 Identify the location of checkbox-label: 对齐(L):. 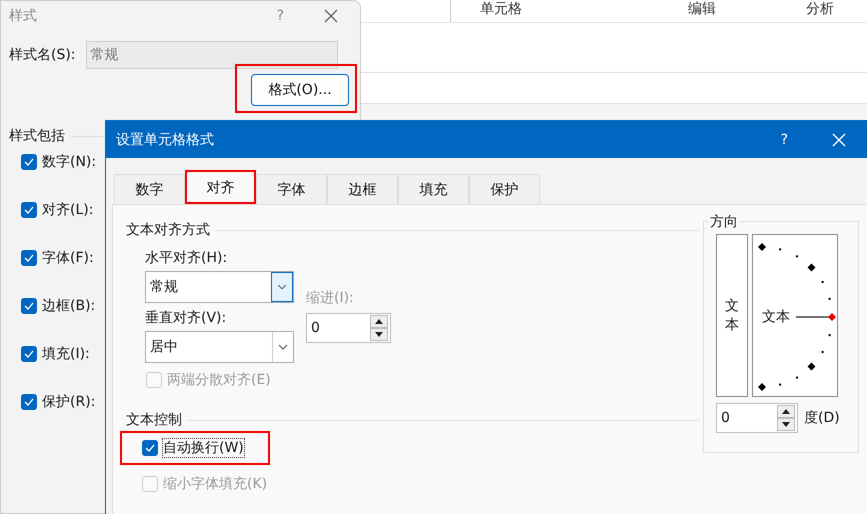
(68, 210).